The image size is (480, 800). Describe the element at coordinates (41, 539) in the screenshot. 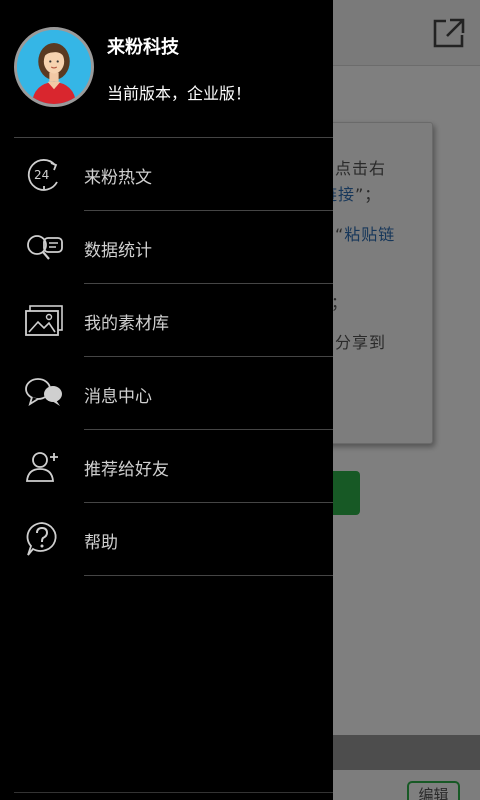

I see `help-icon` at that location.